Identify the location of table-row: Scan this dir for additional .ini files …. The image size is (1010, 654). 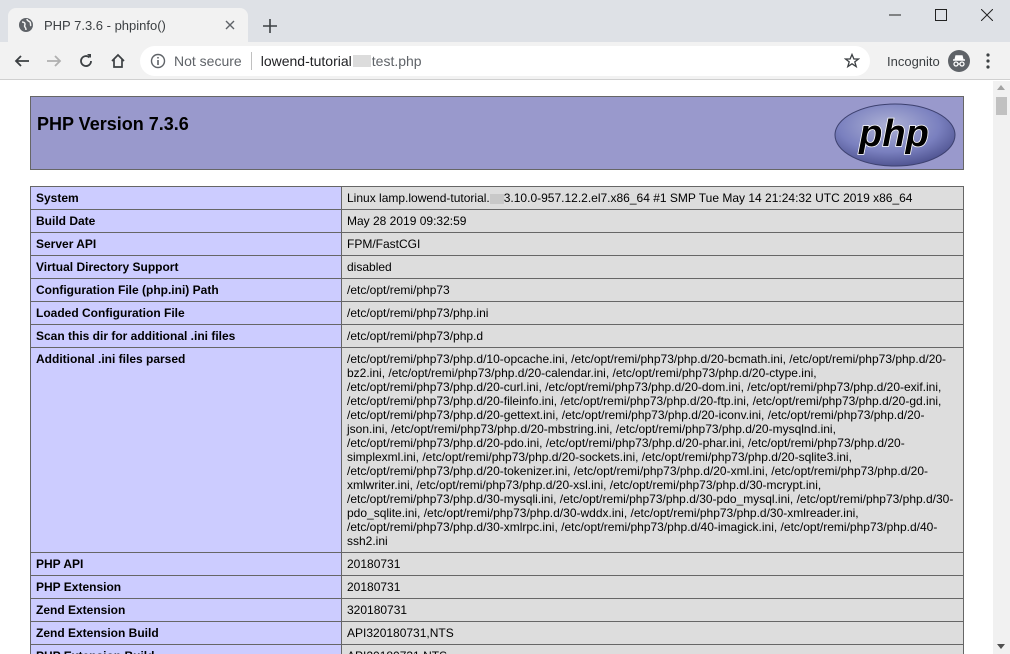
(497, 336).